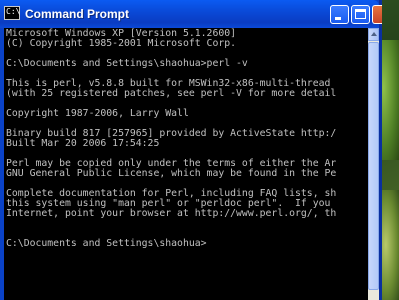  I want to click on scroll-up-button, so click(373, 34).